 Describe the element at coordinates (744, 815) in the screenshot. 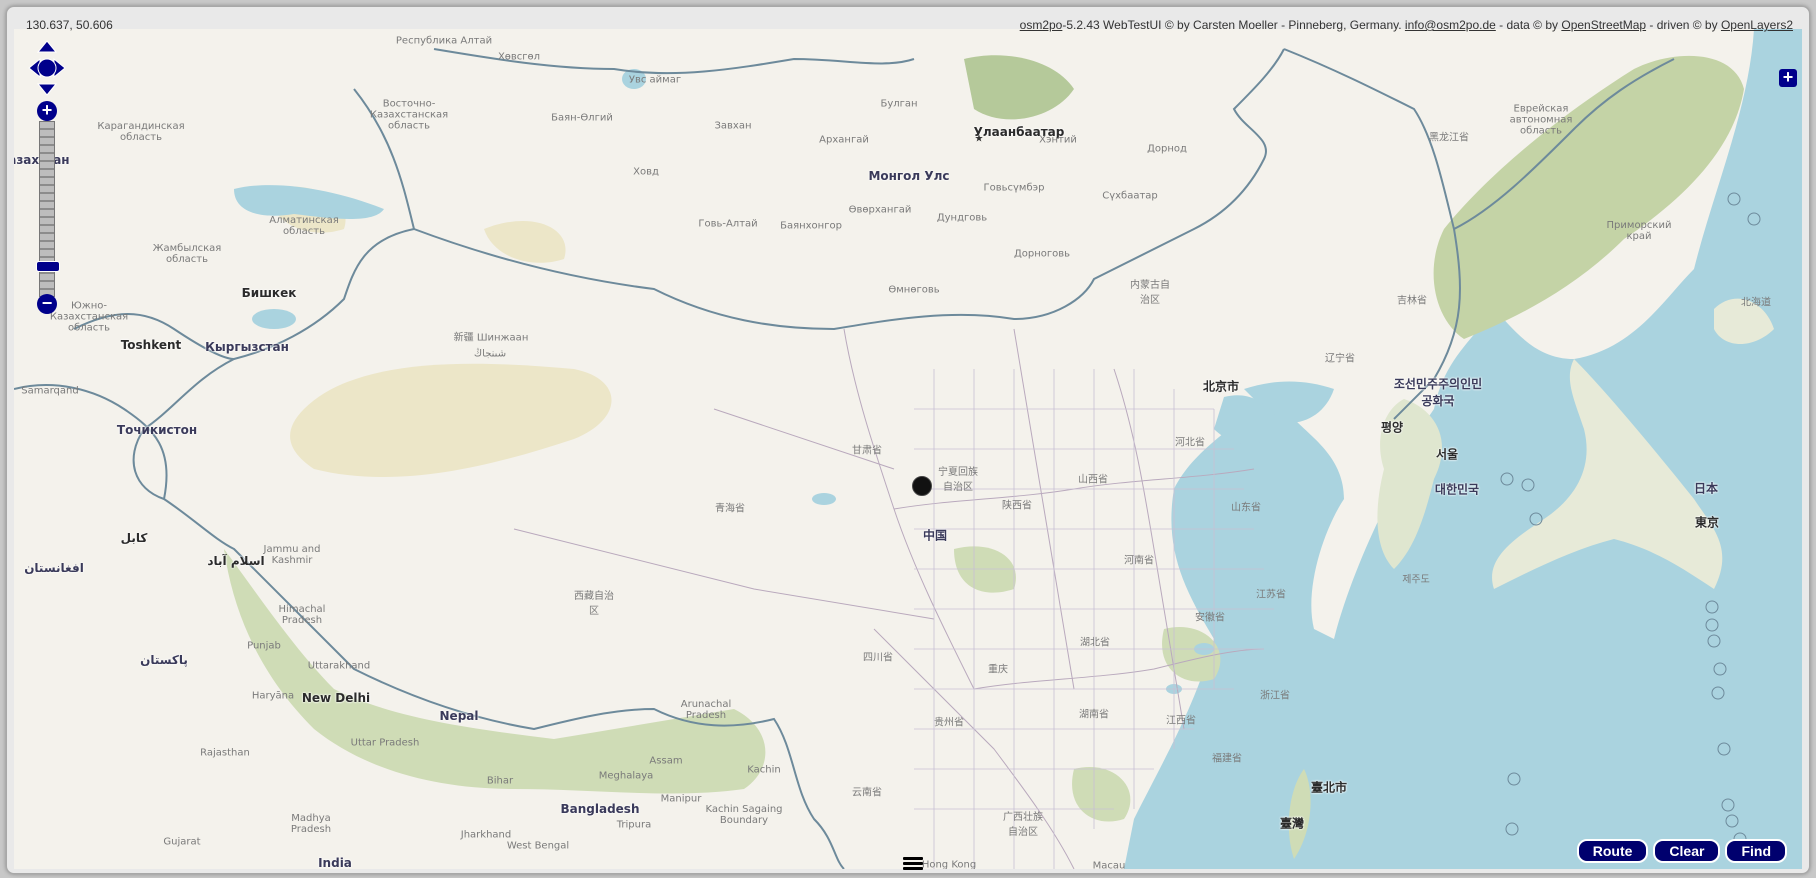

I see `label-kachin-sagaing: Kachin Sagaing Boundary` at that location.